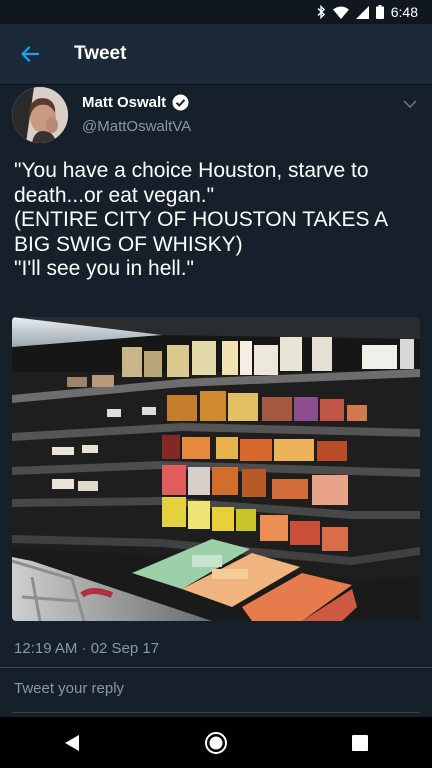  Describe the element at coordinates (216, 12) in the screenshot. I see `status-bar: 6:48` at that location.